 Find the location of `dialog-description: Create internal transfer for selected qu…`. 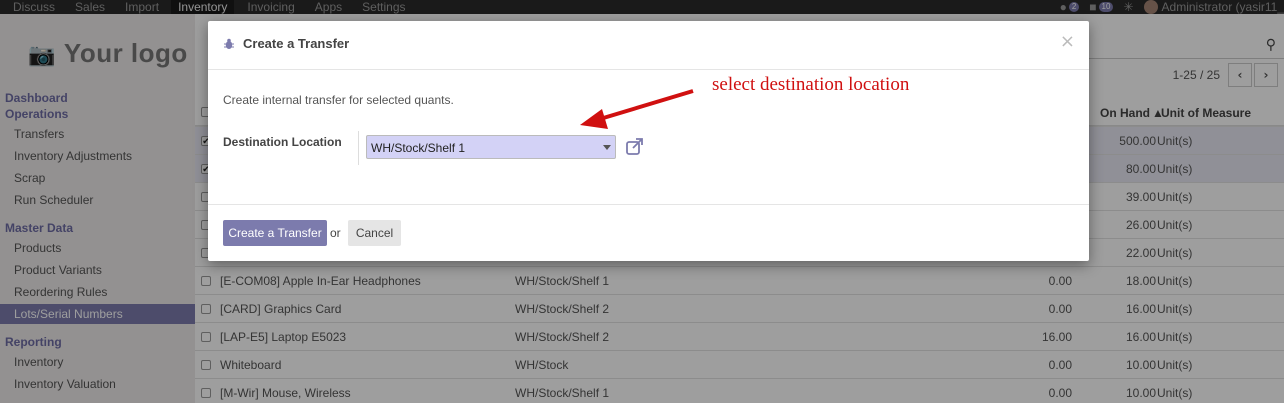

dialog-description: Create internal transfer for selected qu… is located at coordinates (338, 100).